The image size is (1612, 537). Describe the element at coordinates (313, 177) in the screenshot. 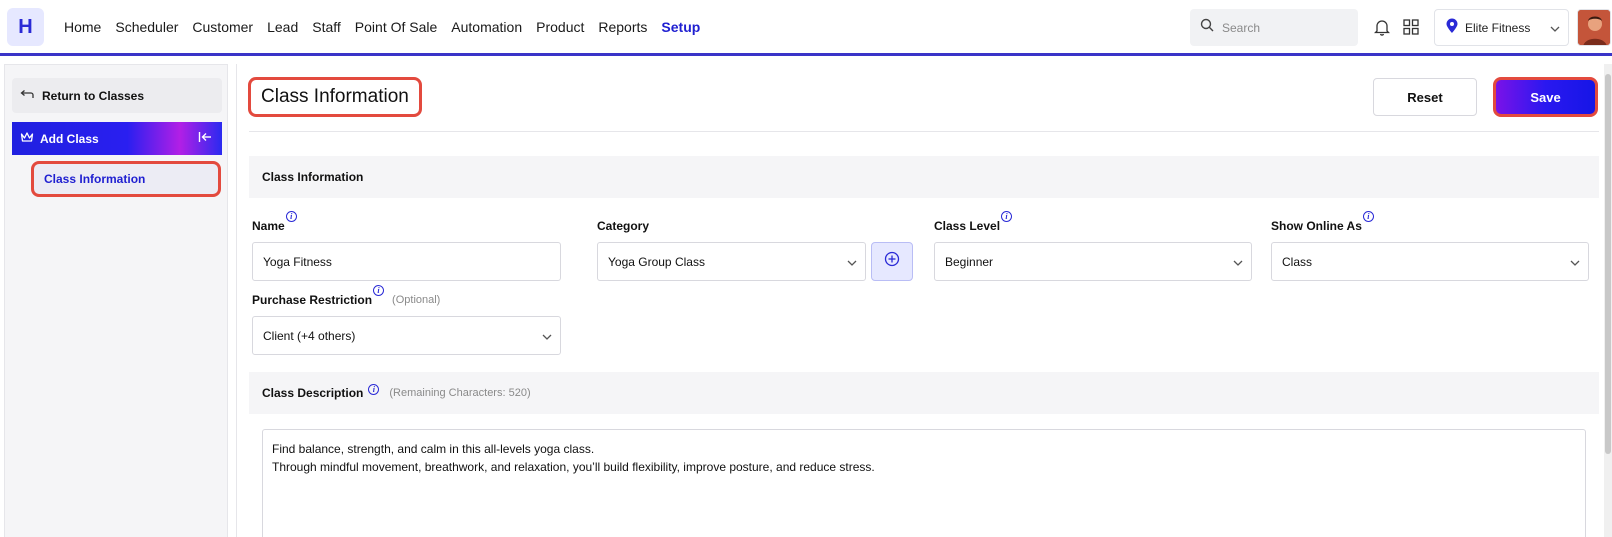

I see `section-title: Class Information` at that location.